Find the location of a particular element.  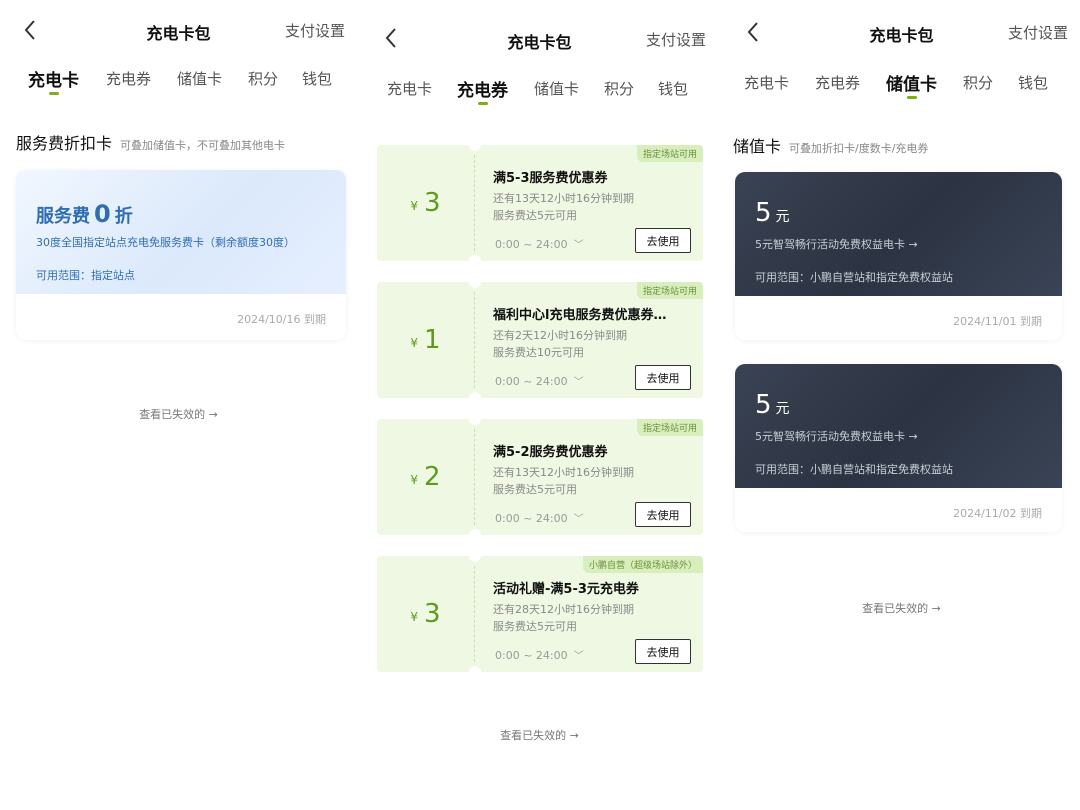

coupon-remaining: 还有28天12小时16分钟到期 is located at coordinates (563, 609).